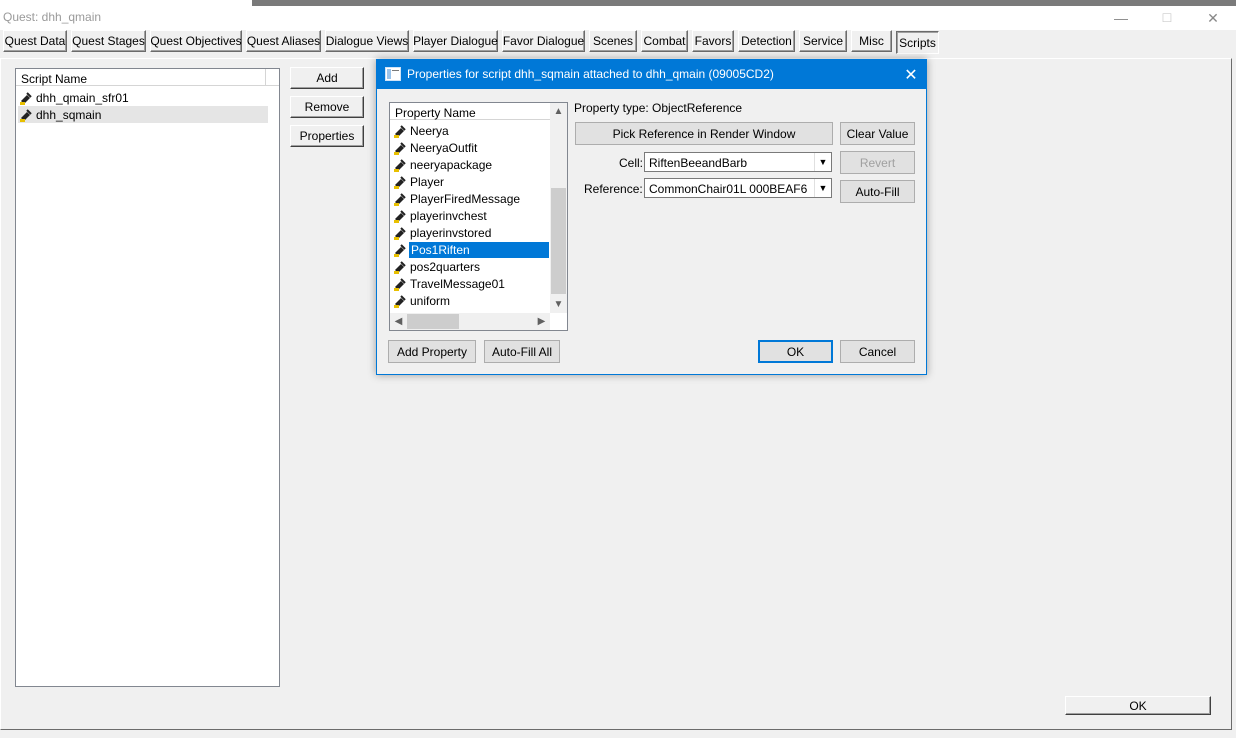  I want to click on tab-favor-dialogue: Favor Dialogue, so click(543, 41).